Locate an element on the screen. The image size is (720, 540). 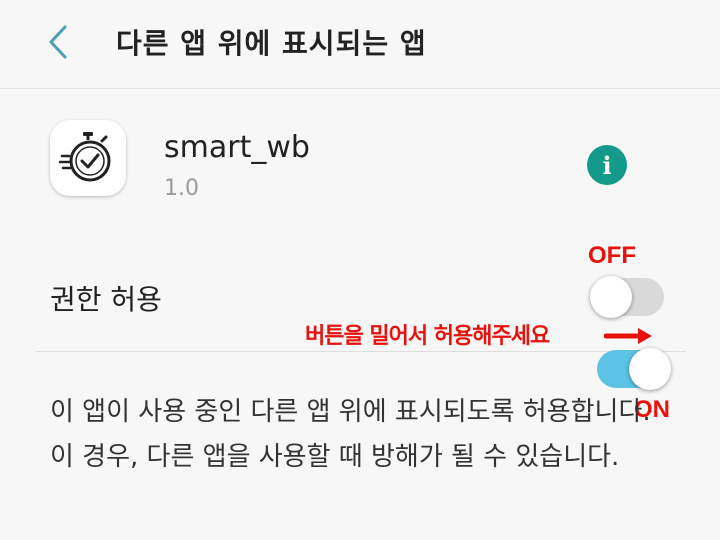
app-info-button: i is located at coordinates (607, 165).